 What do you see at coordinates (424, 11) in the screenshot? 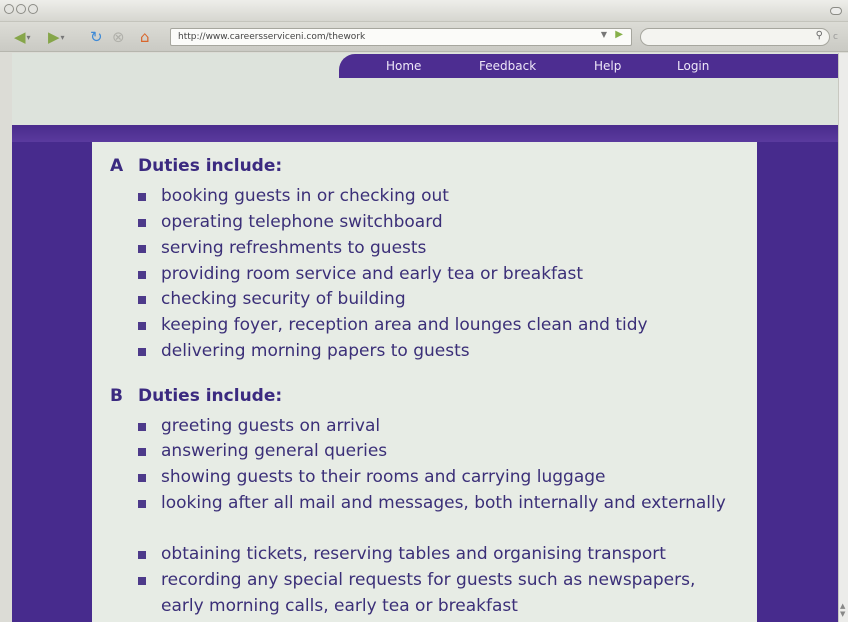
I see `window-titlebar` at bounding box center [424, 11].